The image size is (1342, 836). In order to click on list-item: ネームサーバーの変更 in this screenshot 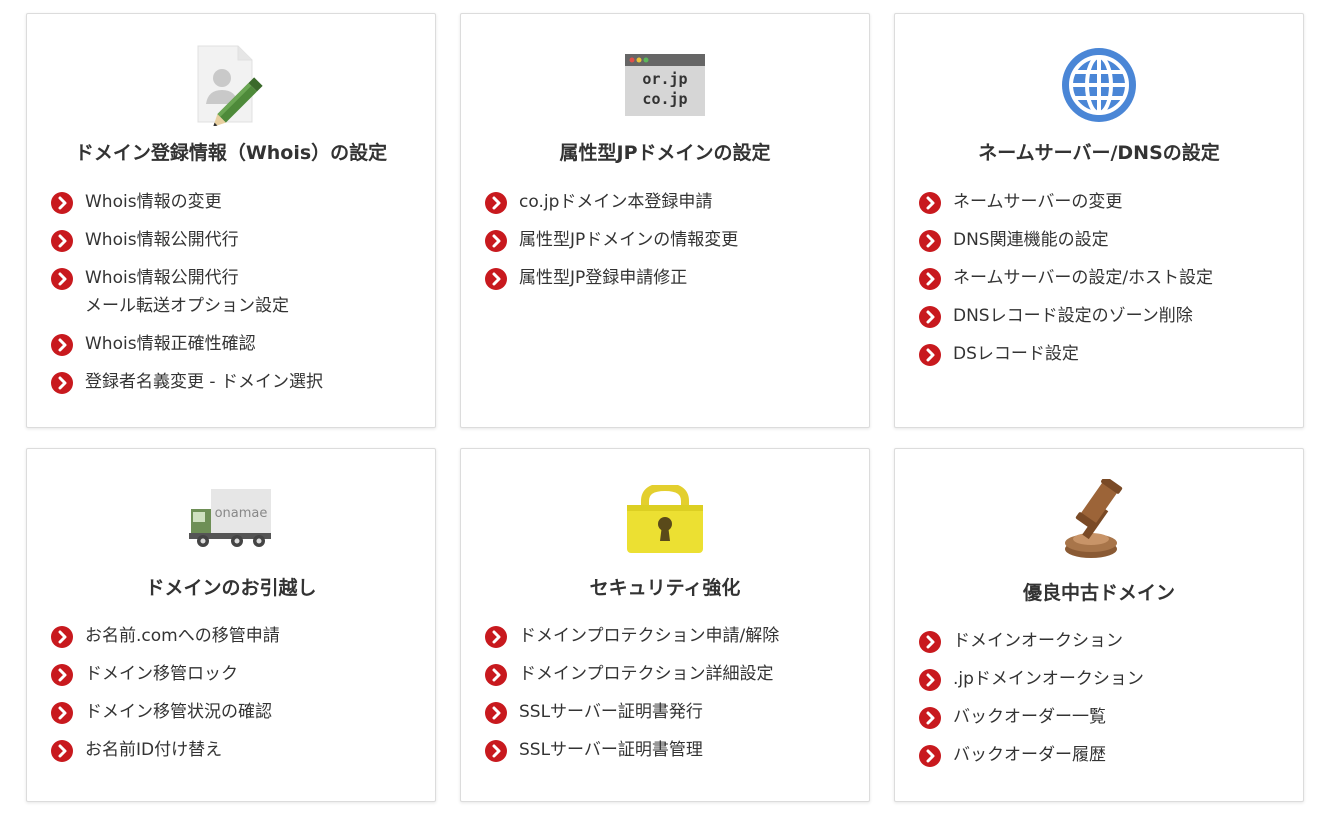, I will do `click(1106, 202)`.